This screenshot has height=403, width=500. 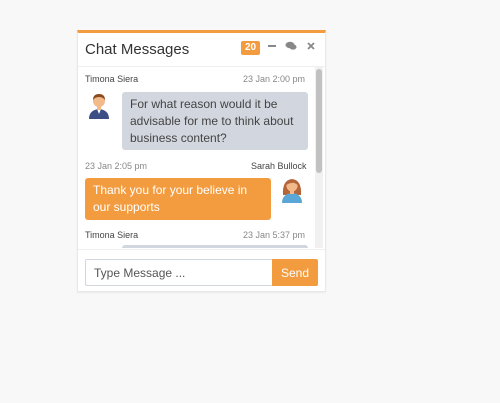 What do you see at coordinates (215, 246) in the screenshot?
I see `message-bubble` at bounding box center [215, 246].